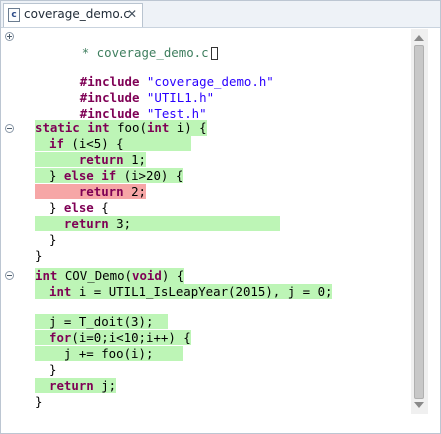 This screenshot has width=441, height=434. I want to click on tab-coverage-demo: c coverage_demo.c ✕, so click(73, 15).